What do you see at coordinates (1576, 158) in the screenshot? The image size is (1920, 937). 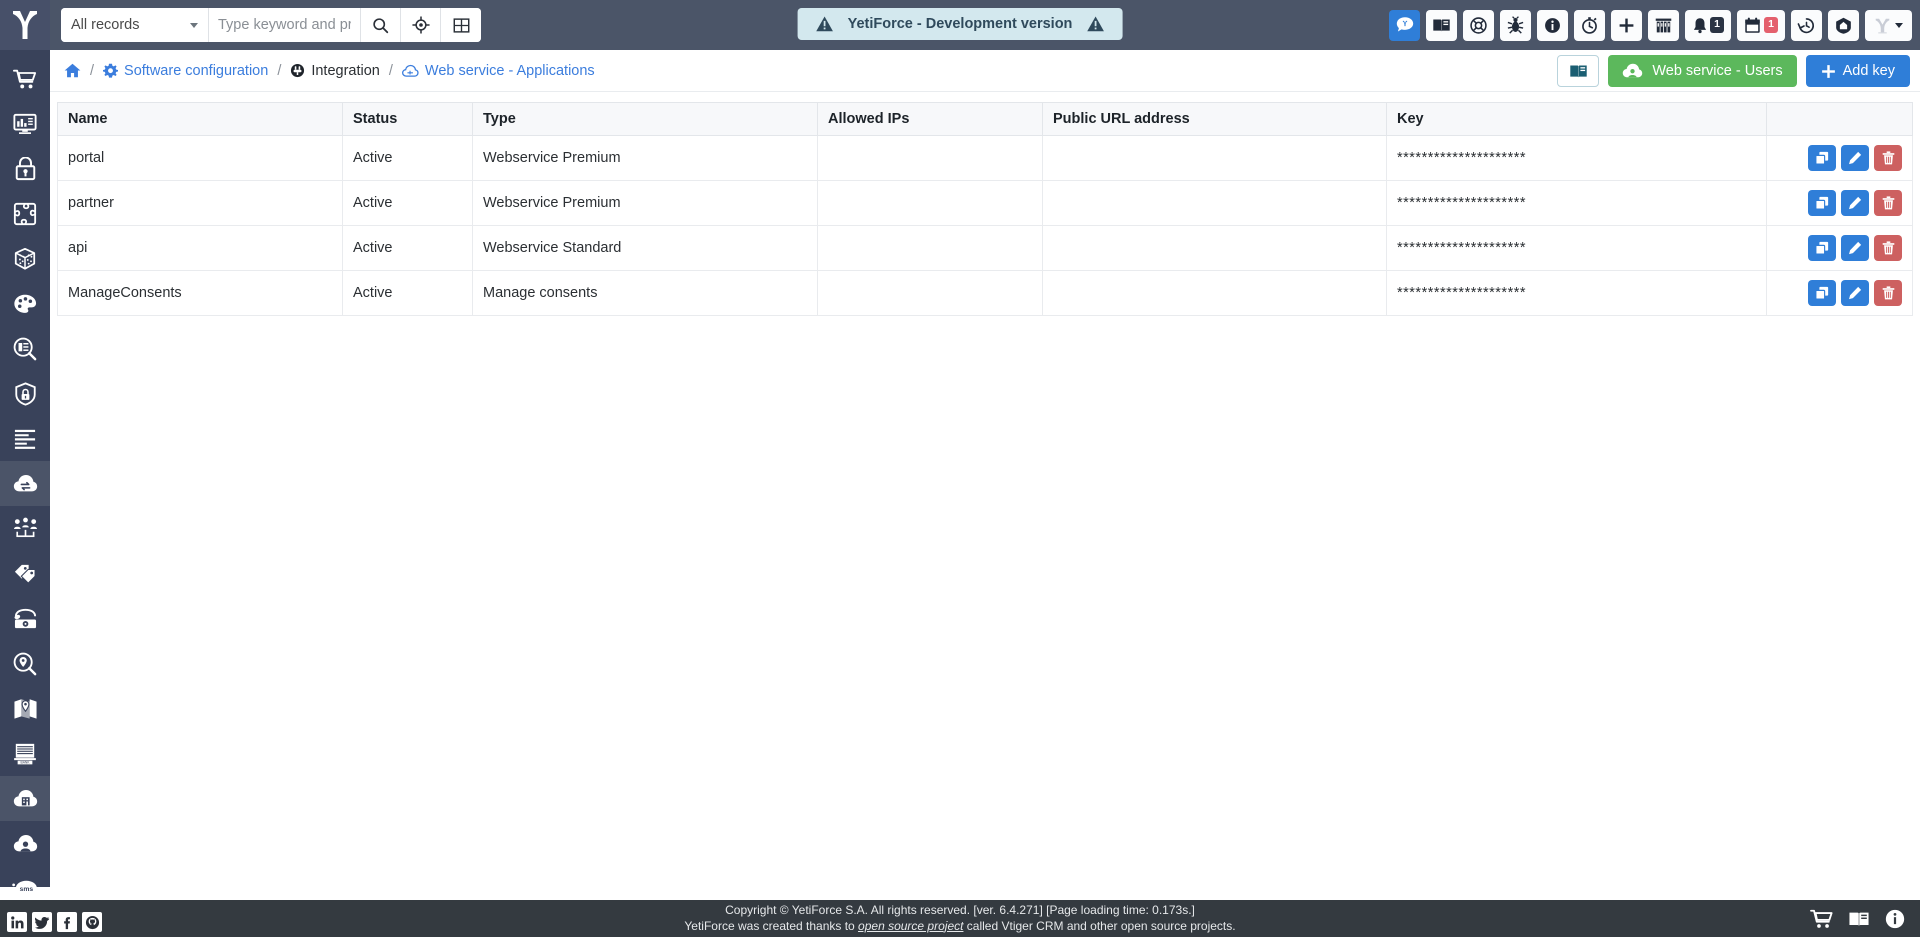 I see `cell-key: *********************` at bounding box center [1576, 158].